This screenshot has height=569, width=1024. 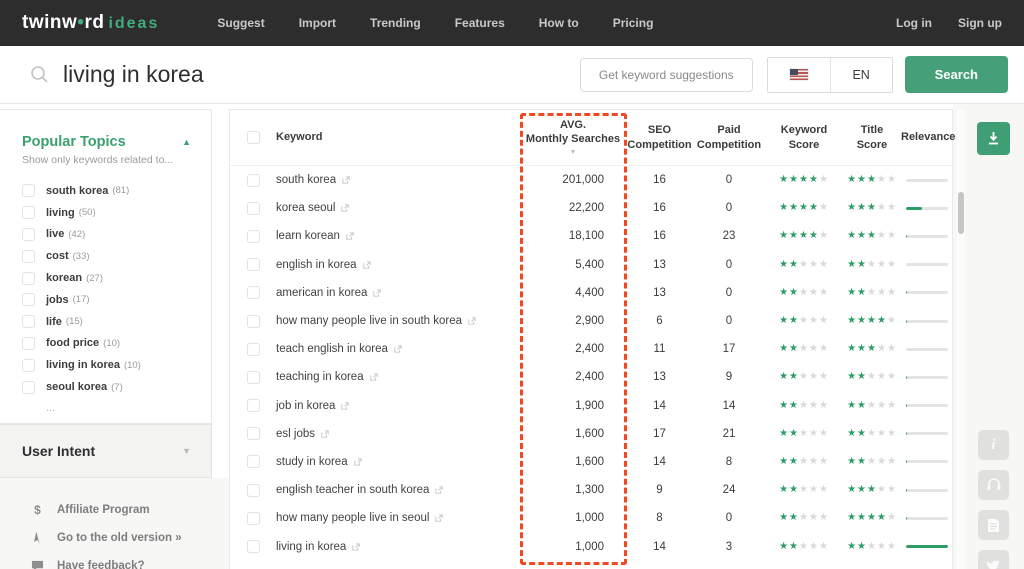 I want to click on keyword-link: learn korean, so click(x=308, y=236).